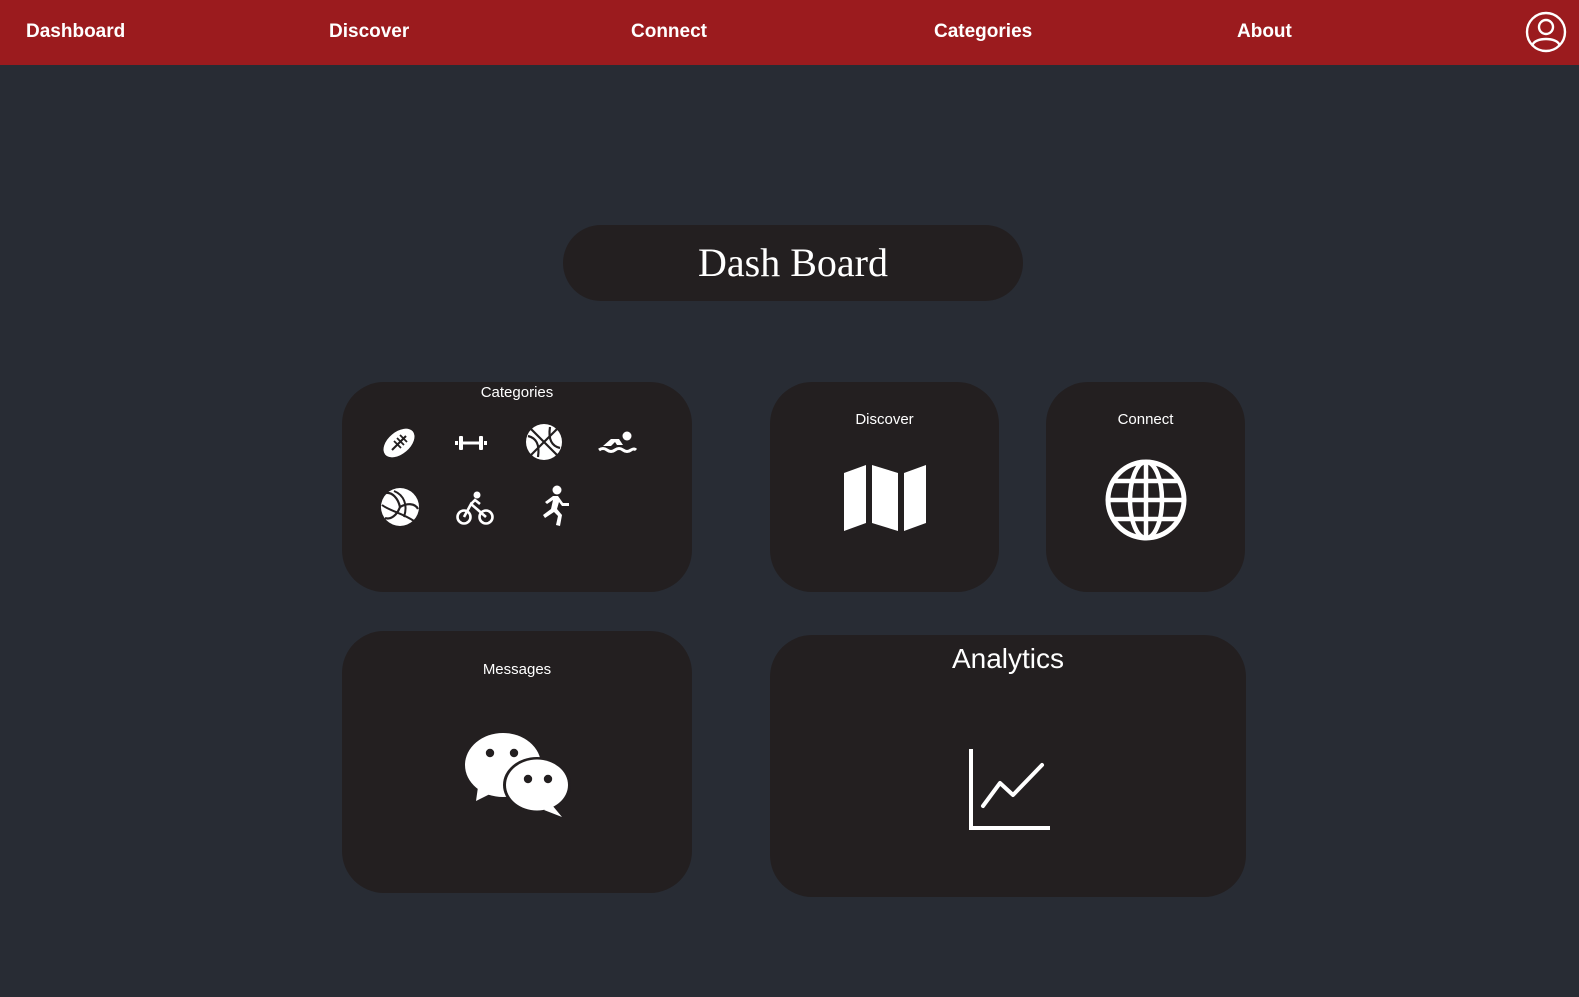 Image resolution: width=1579 pixels, height=997 pixels. I want to click on nav-connect: Connect, so click(669, 32).